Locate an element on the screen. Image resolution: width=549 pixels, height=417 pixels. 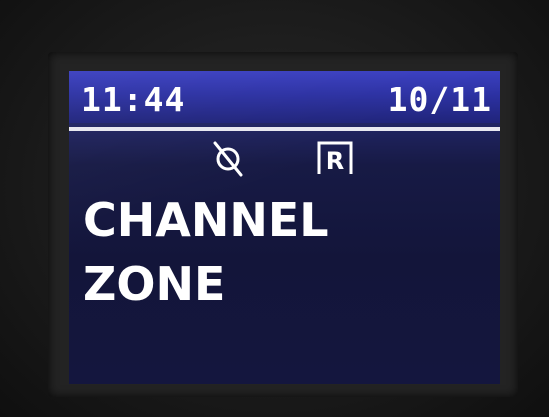
clock-date: 10/11 is located at coordinates (439, 99).